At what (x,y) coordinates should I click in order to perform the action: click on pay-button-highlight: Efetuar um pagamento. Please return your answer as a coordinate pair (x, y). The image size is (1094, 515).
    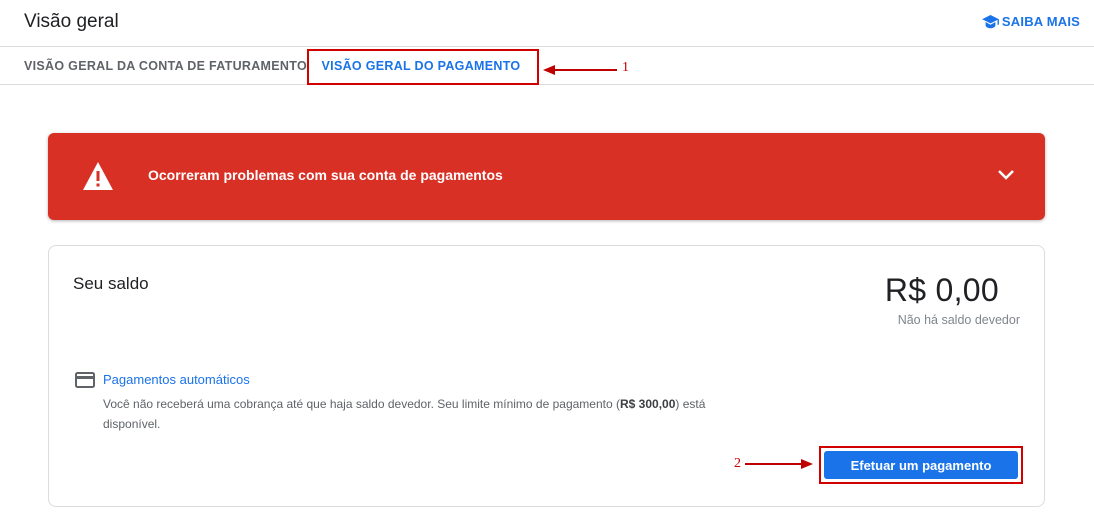
    Looking at the image, I should click on (921, 465).